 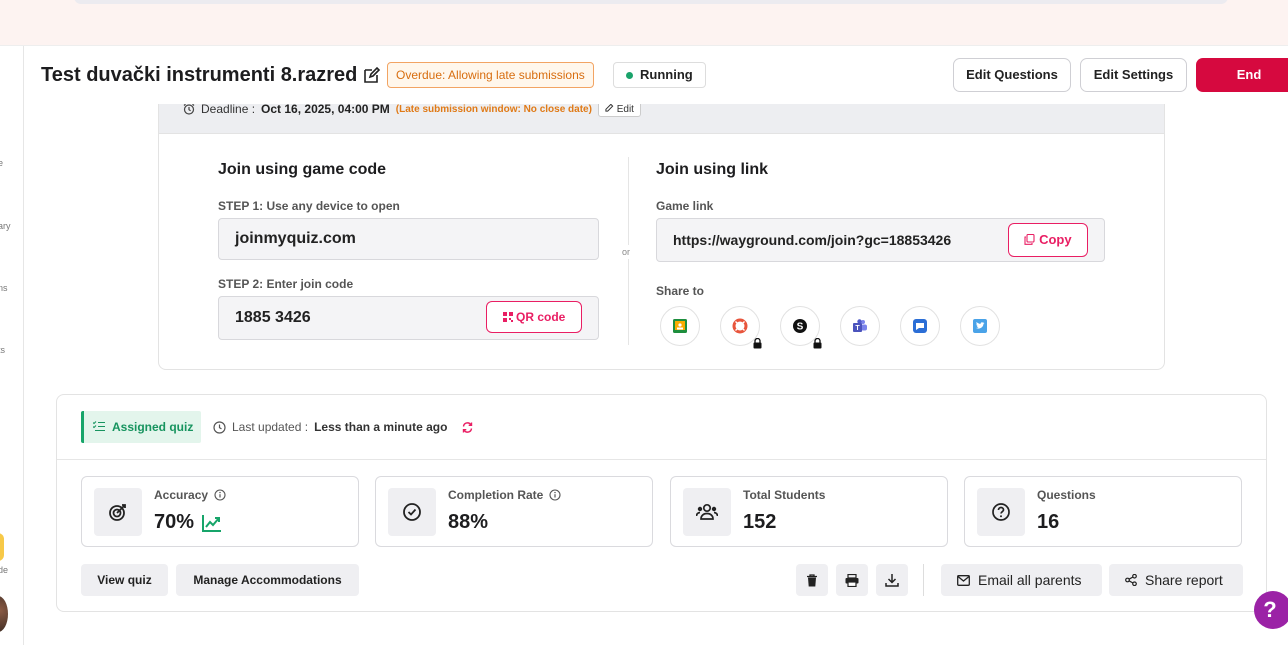 I want to click on questions-value: 16, so click(x=1048, y=522).